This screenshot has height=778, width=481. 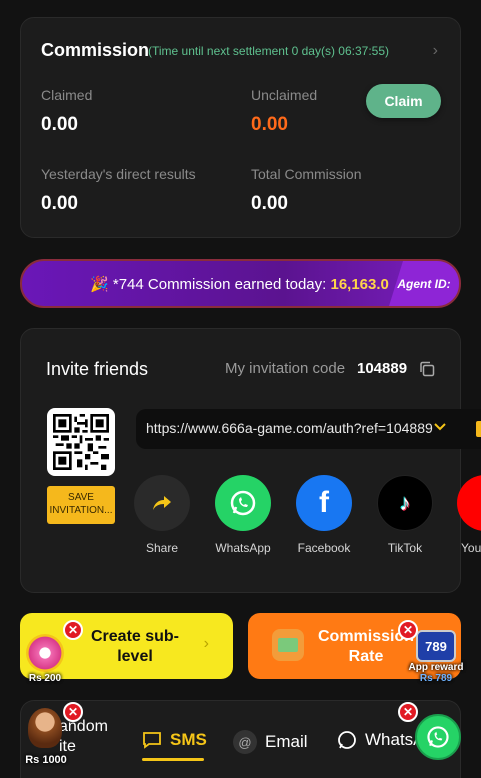 I want to click on party-popper-icon: 🎉, so click(x=99, y=284).